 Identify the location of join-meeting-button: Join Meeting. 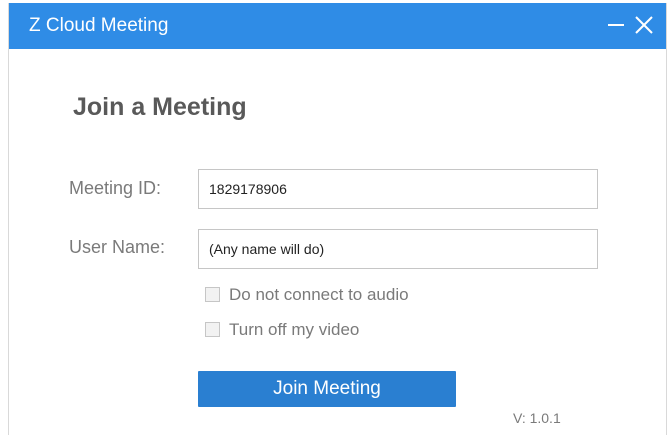
(327, 389).